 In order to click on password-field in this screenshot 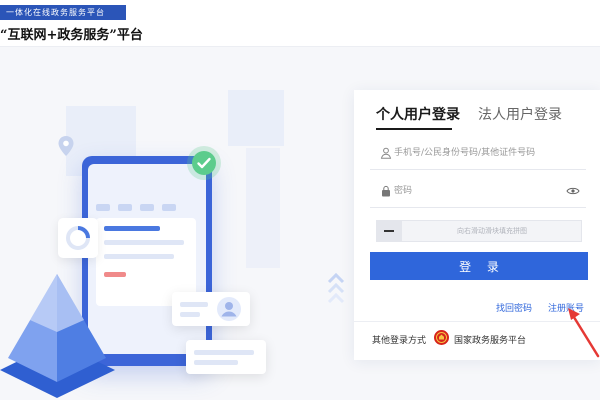, I will do `click(478, 191)`.